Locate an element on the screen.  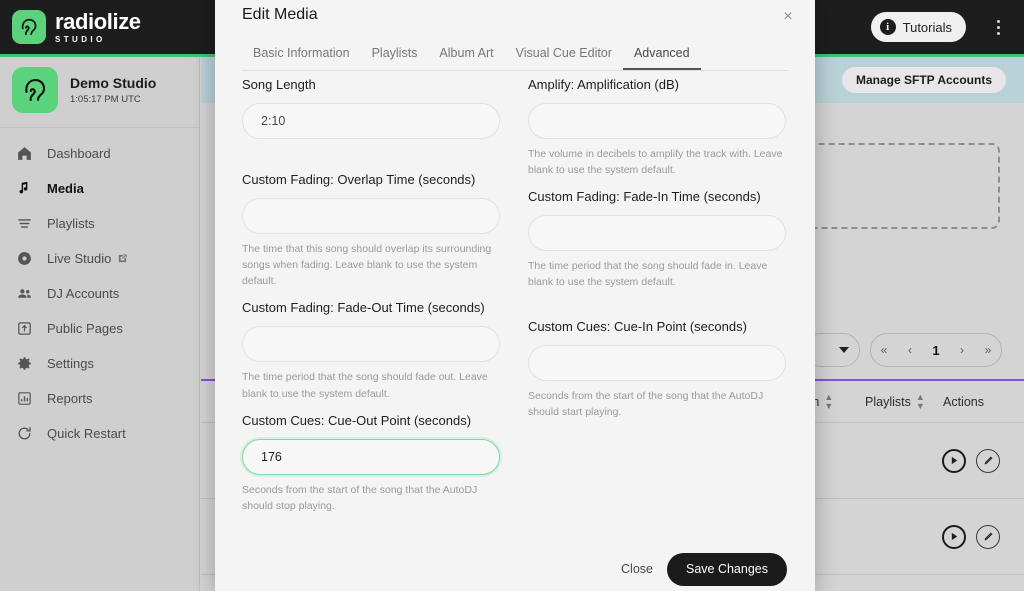
overlap-time-input is located at coordinates (371, 215).